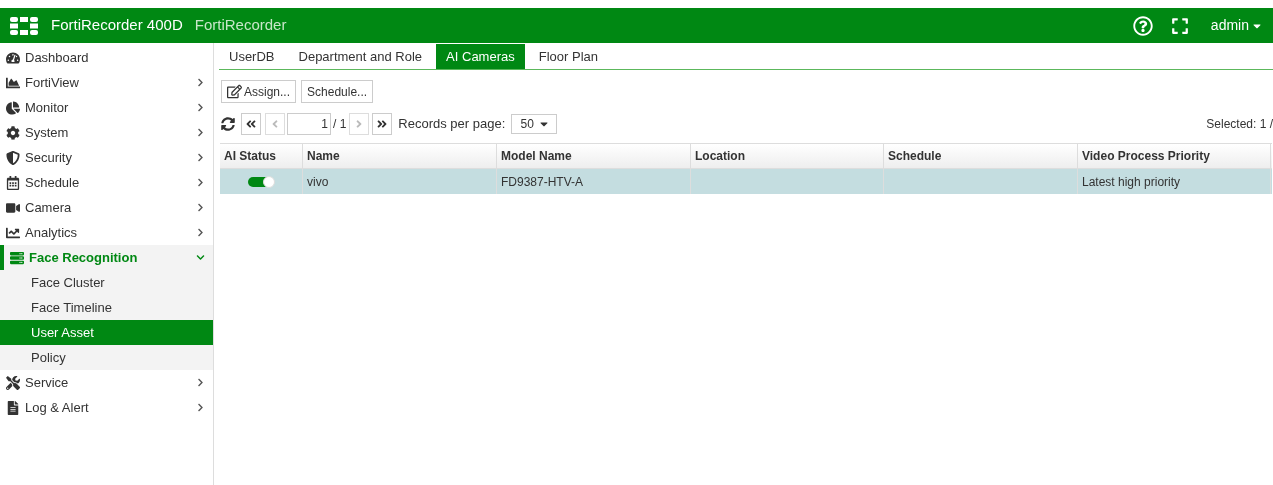  Describe the element at coordinates (13, 207) in the screenshot. I see `video-camera-icon` at that location.